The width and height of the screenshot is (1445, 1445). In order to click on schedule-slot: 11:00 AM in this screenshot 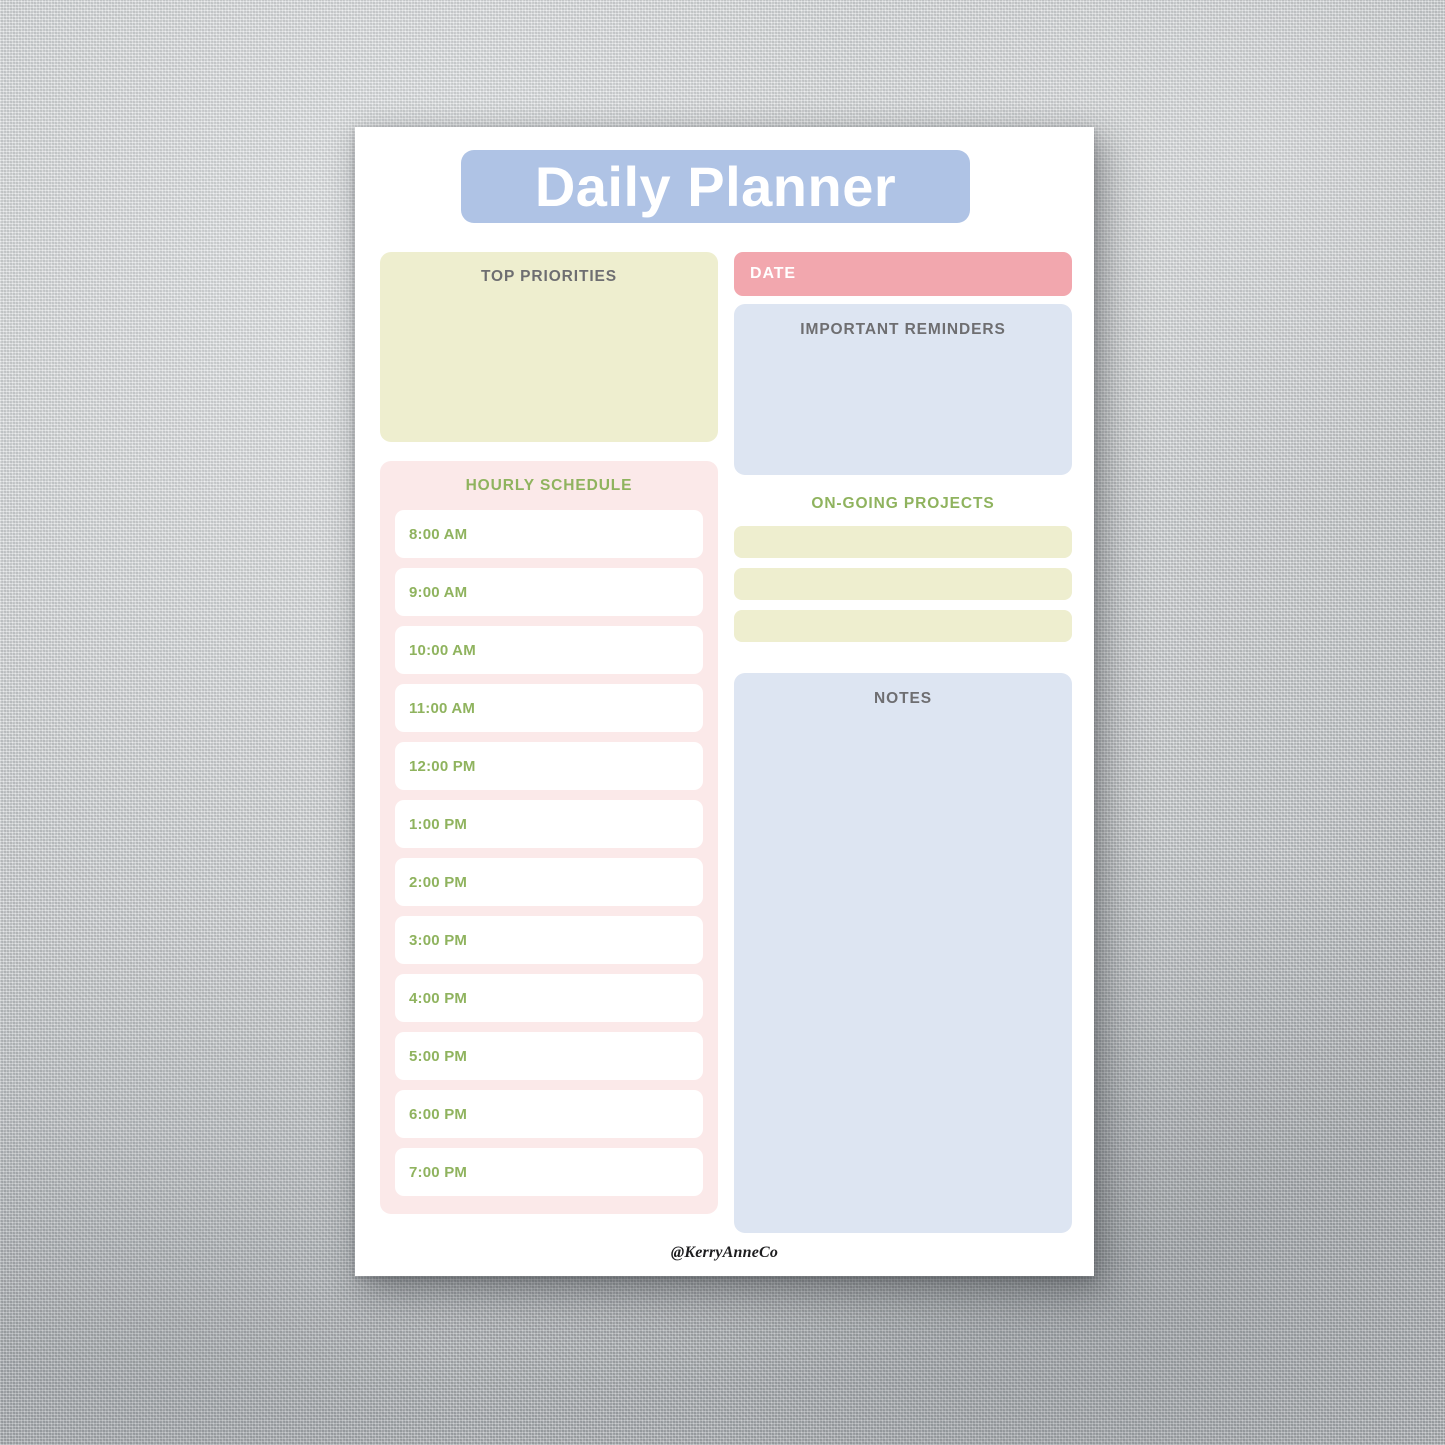, I will do `click(549, 708)`.